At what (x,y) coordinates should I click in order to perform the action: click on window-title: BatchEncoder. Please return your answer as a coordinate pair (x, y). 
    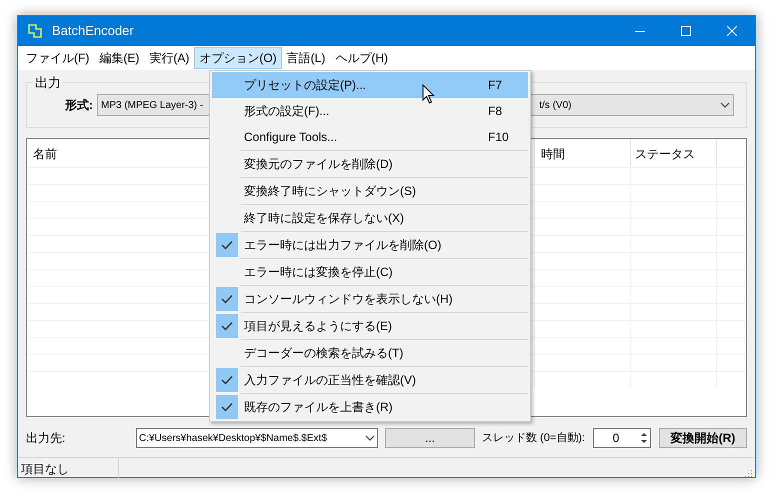
    Looking at the image, I should click on (93, 31).